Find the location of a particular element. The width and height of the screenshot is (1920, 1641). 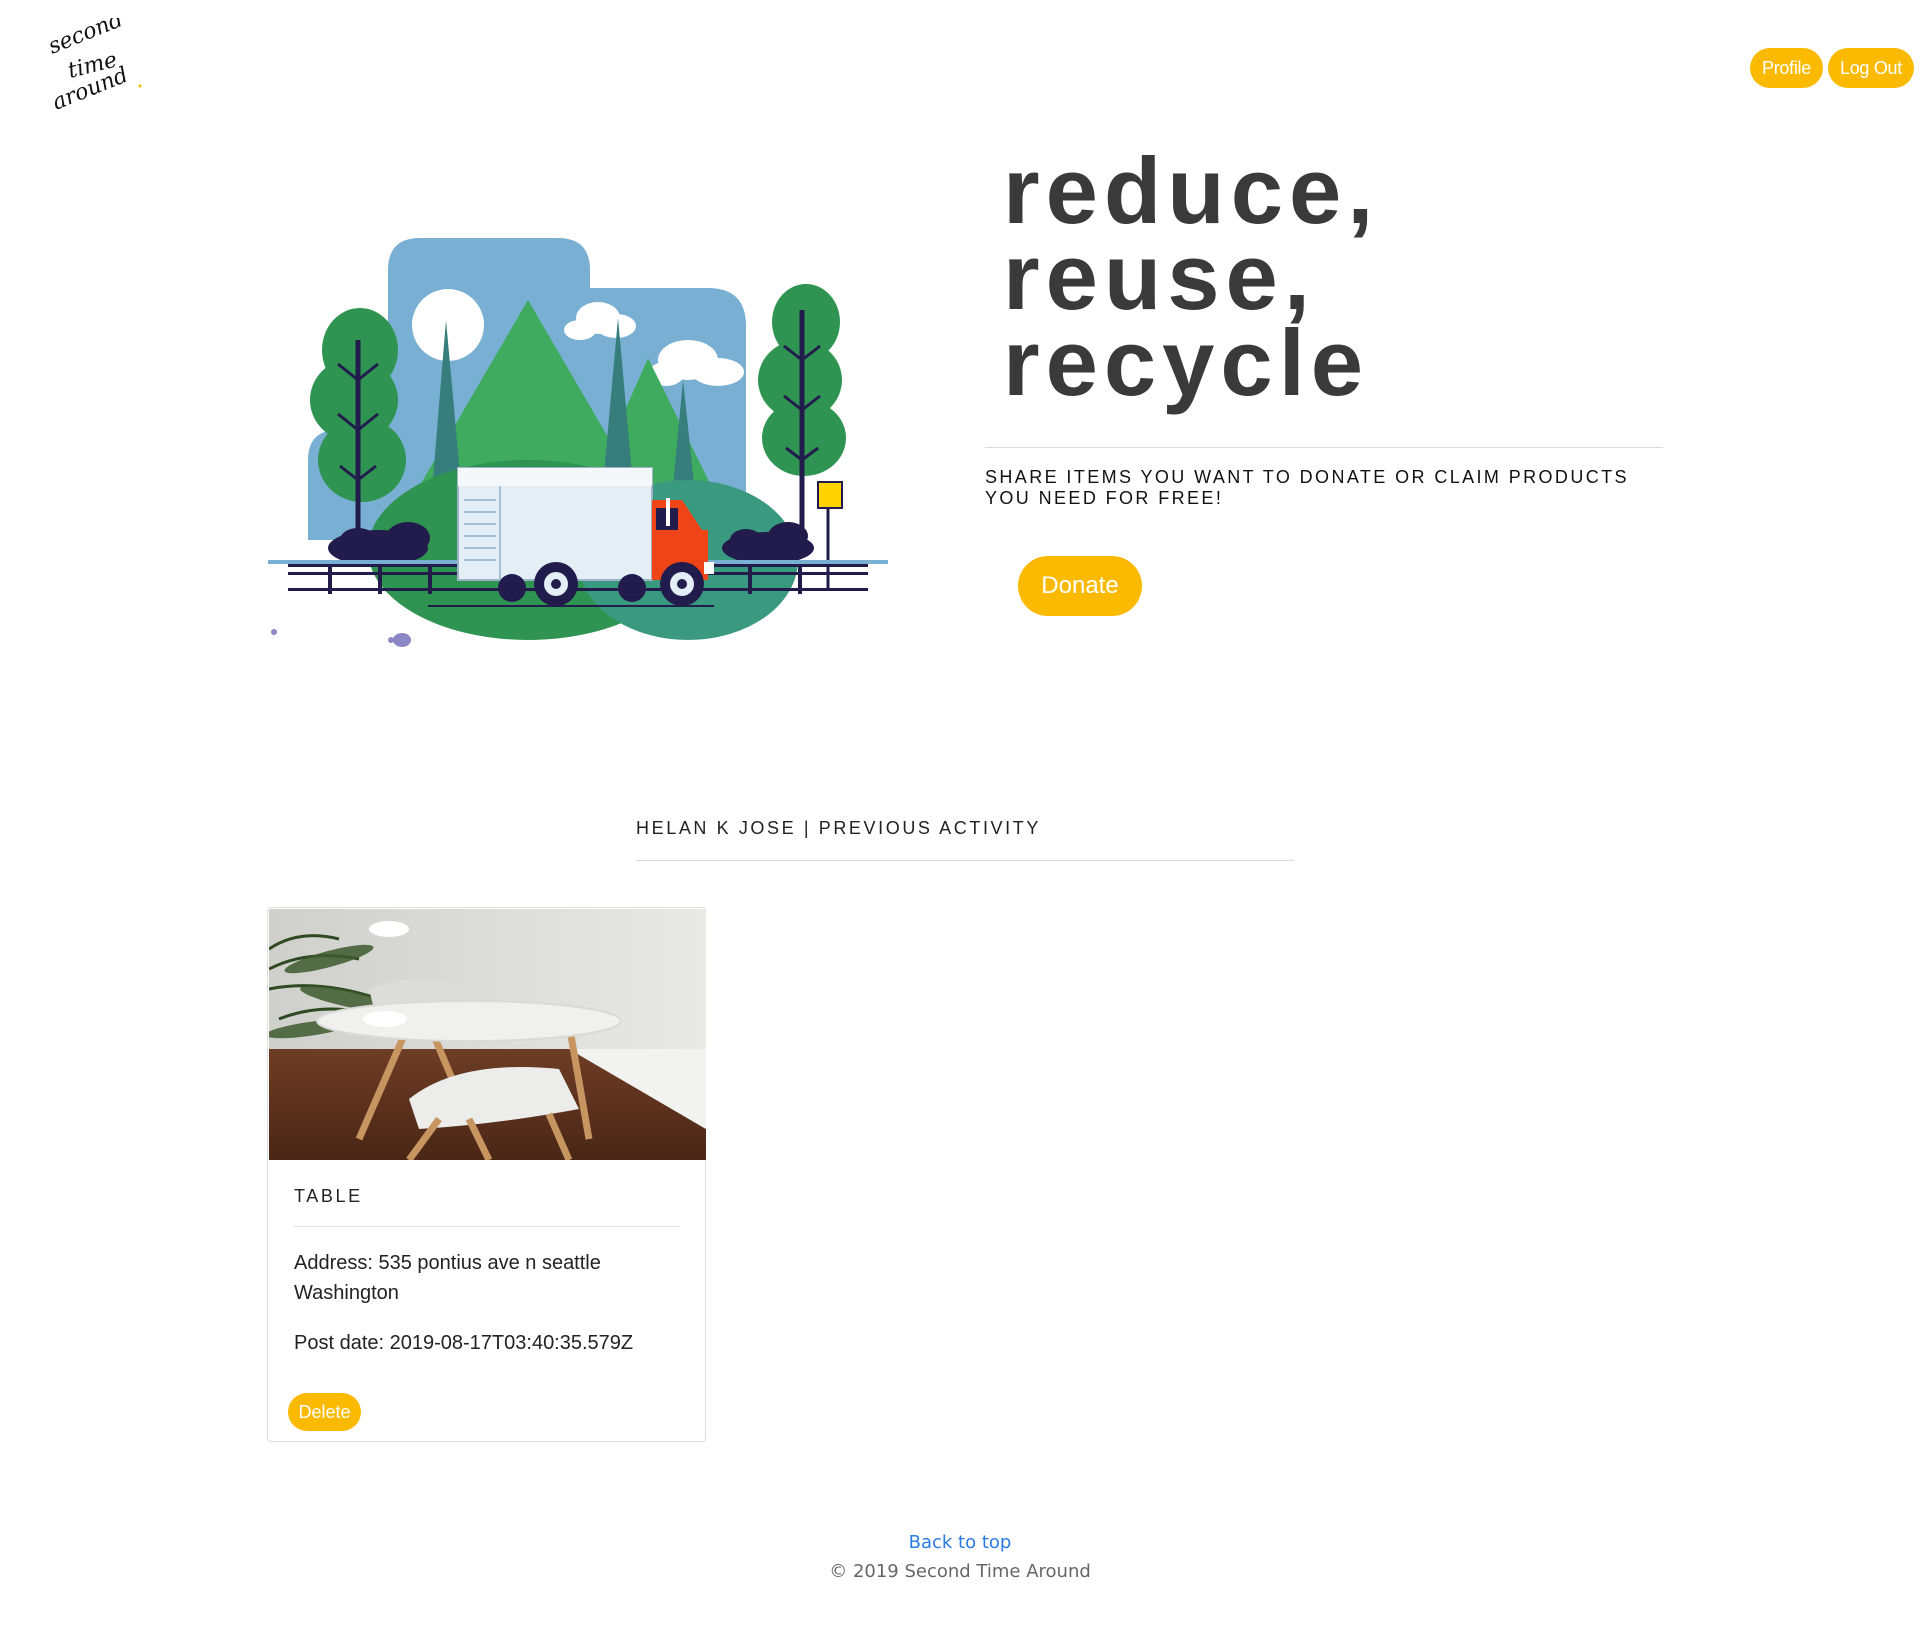

copyright: © 2019 Second Time Around is located at coordinates (960, 1571).